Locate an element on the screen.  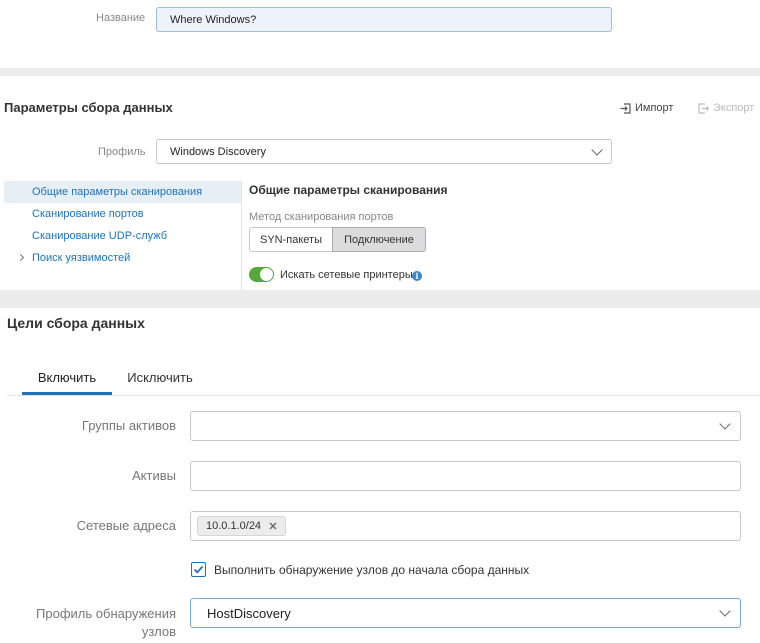
addresses-input: 10.0.1.0/24 is located at coordinates (465, 526).